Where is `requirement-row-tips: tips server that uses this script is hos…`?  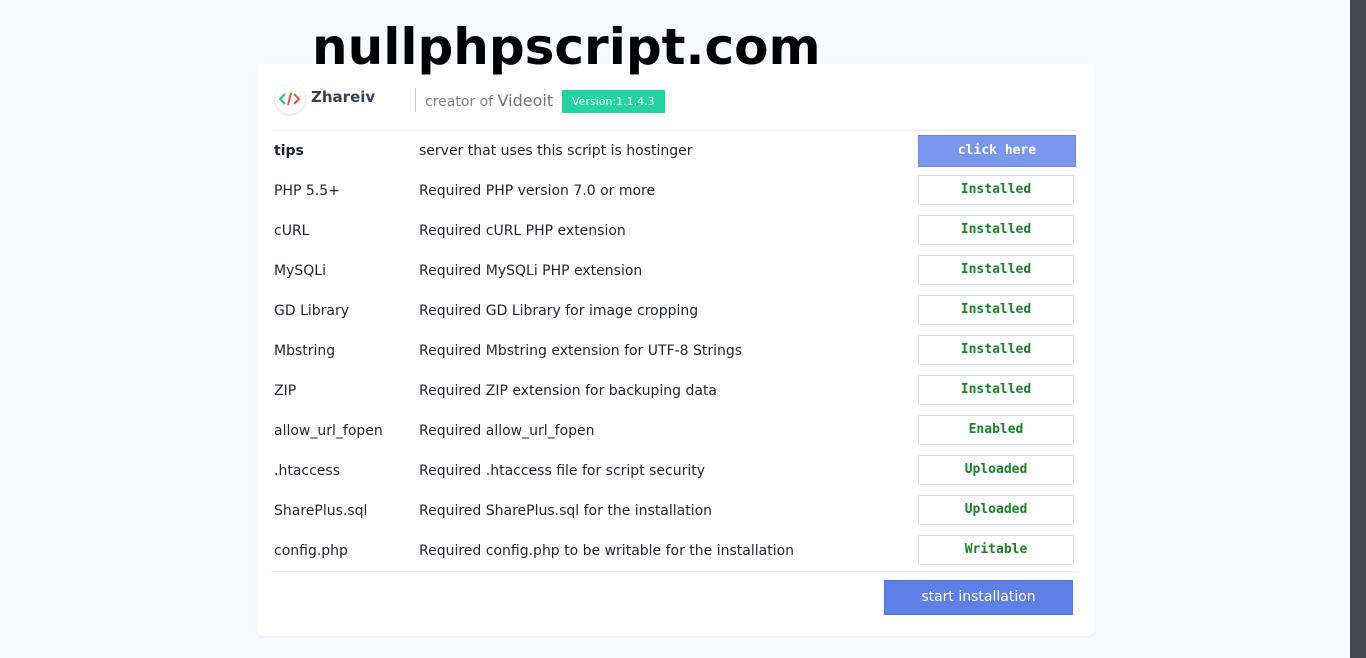 requirement-row-tips: tips server that uses this script is hos… is located at coordinates (675, 151).